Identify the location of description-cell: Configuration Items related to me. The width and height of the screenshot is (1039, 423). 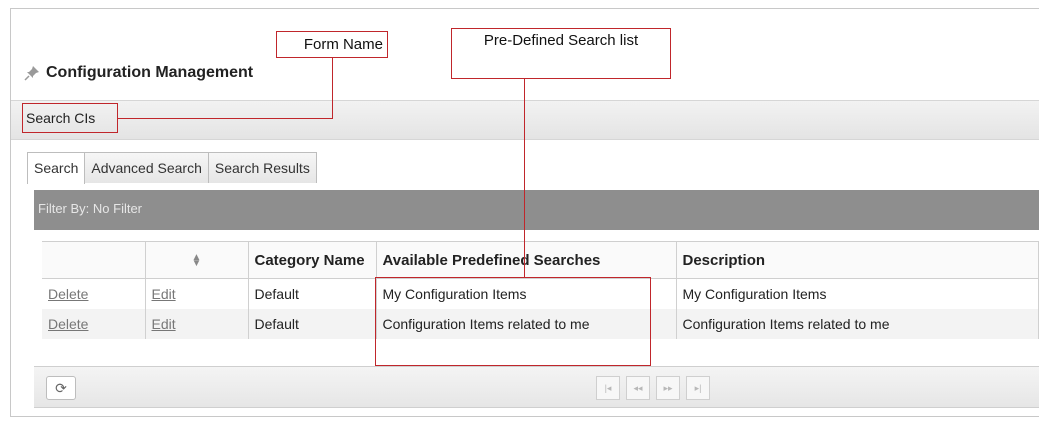
(857, 324).